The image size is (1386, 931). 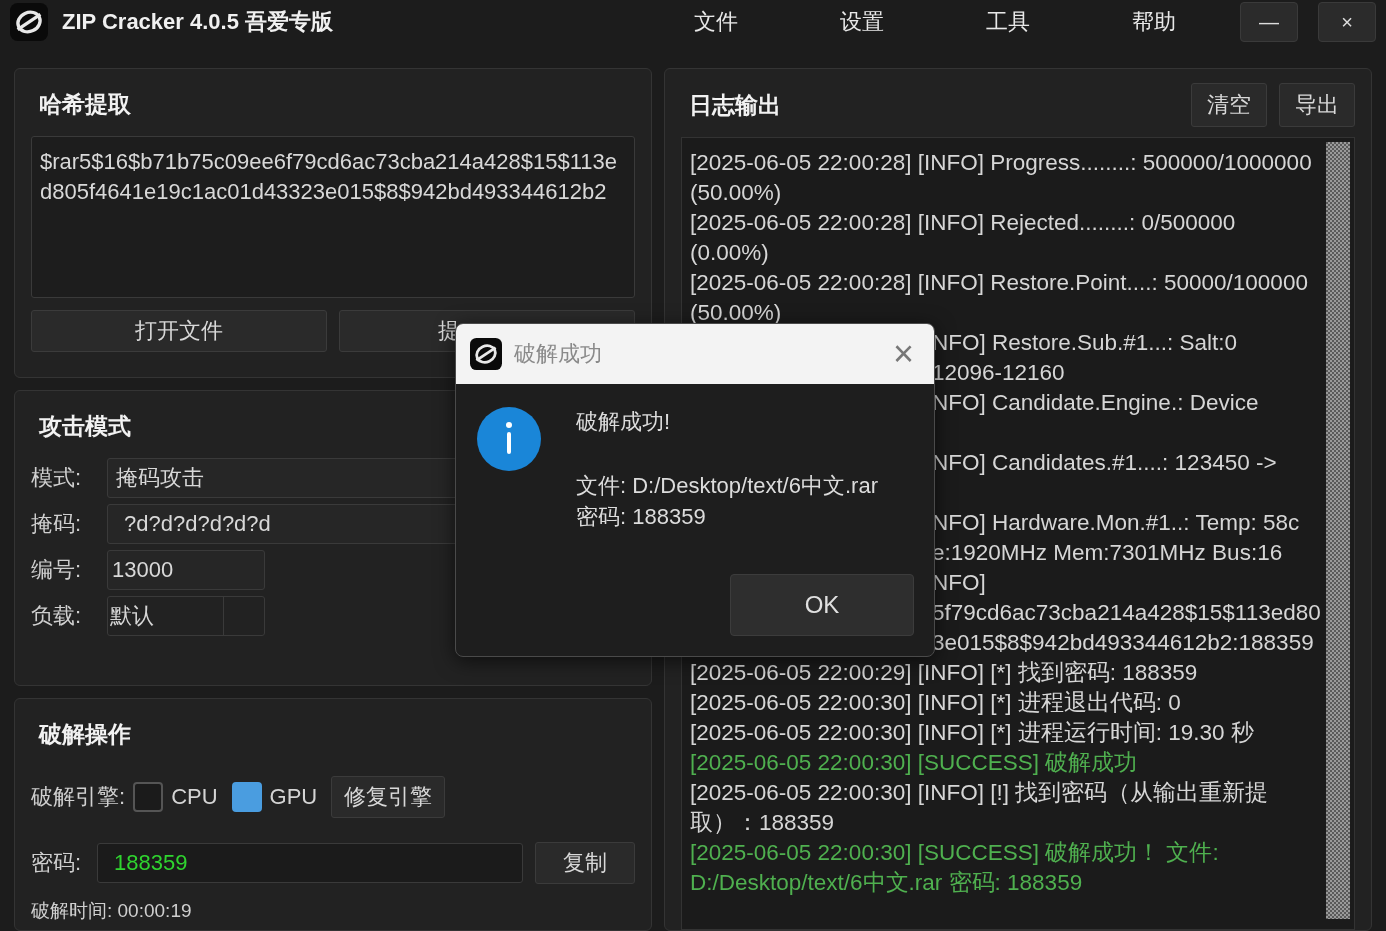 I want to click on log-line: [2025-06-05 22:00:28] [INFO] Restore.Point....: 50000/100000 (50.00%), so click(x=999, y=298).